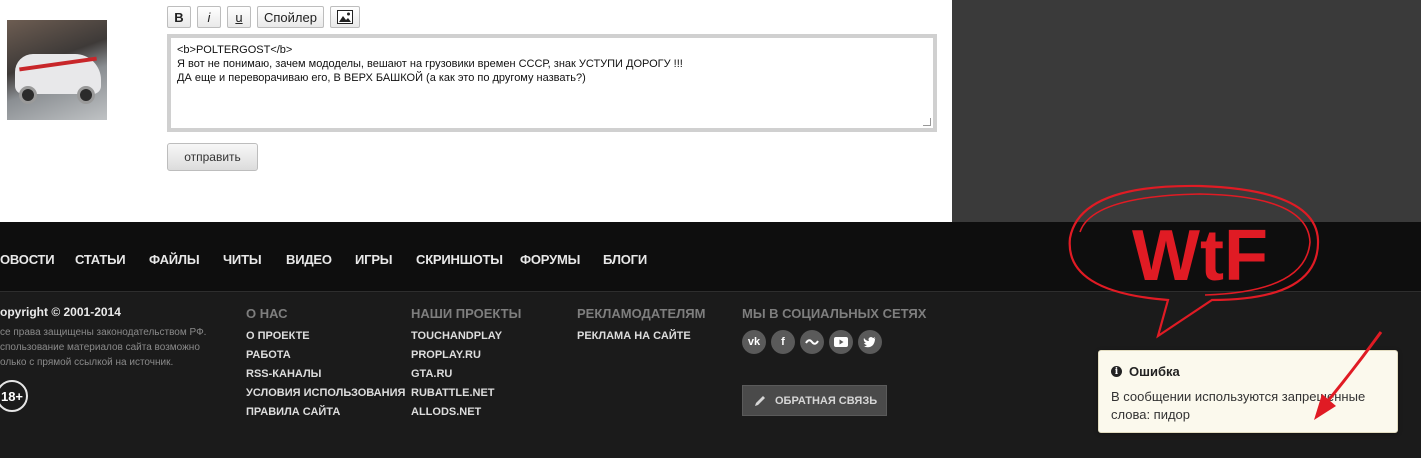  I want to click on twitter-icon, so click(870, 342).